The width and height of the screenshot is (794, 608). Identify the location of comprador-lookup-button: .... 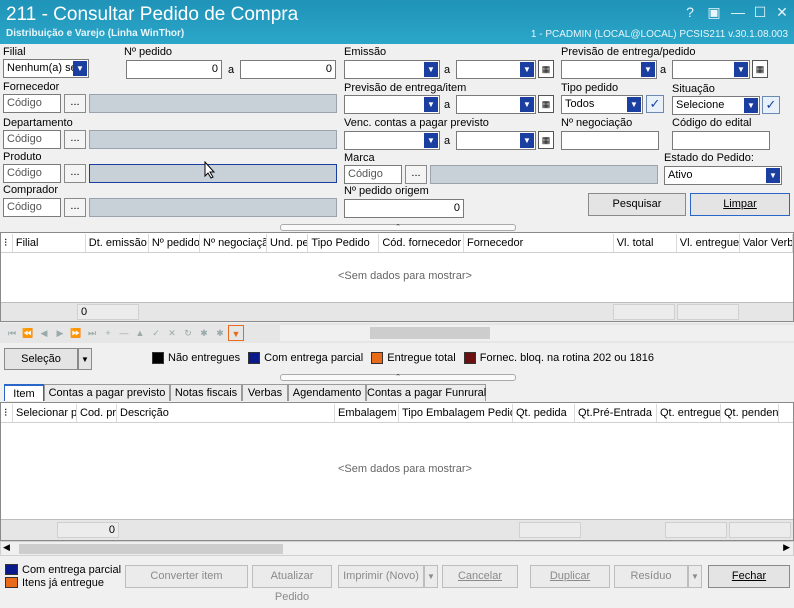
(75, 207).